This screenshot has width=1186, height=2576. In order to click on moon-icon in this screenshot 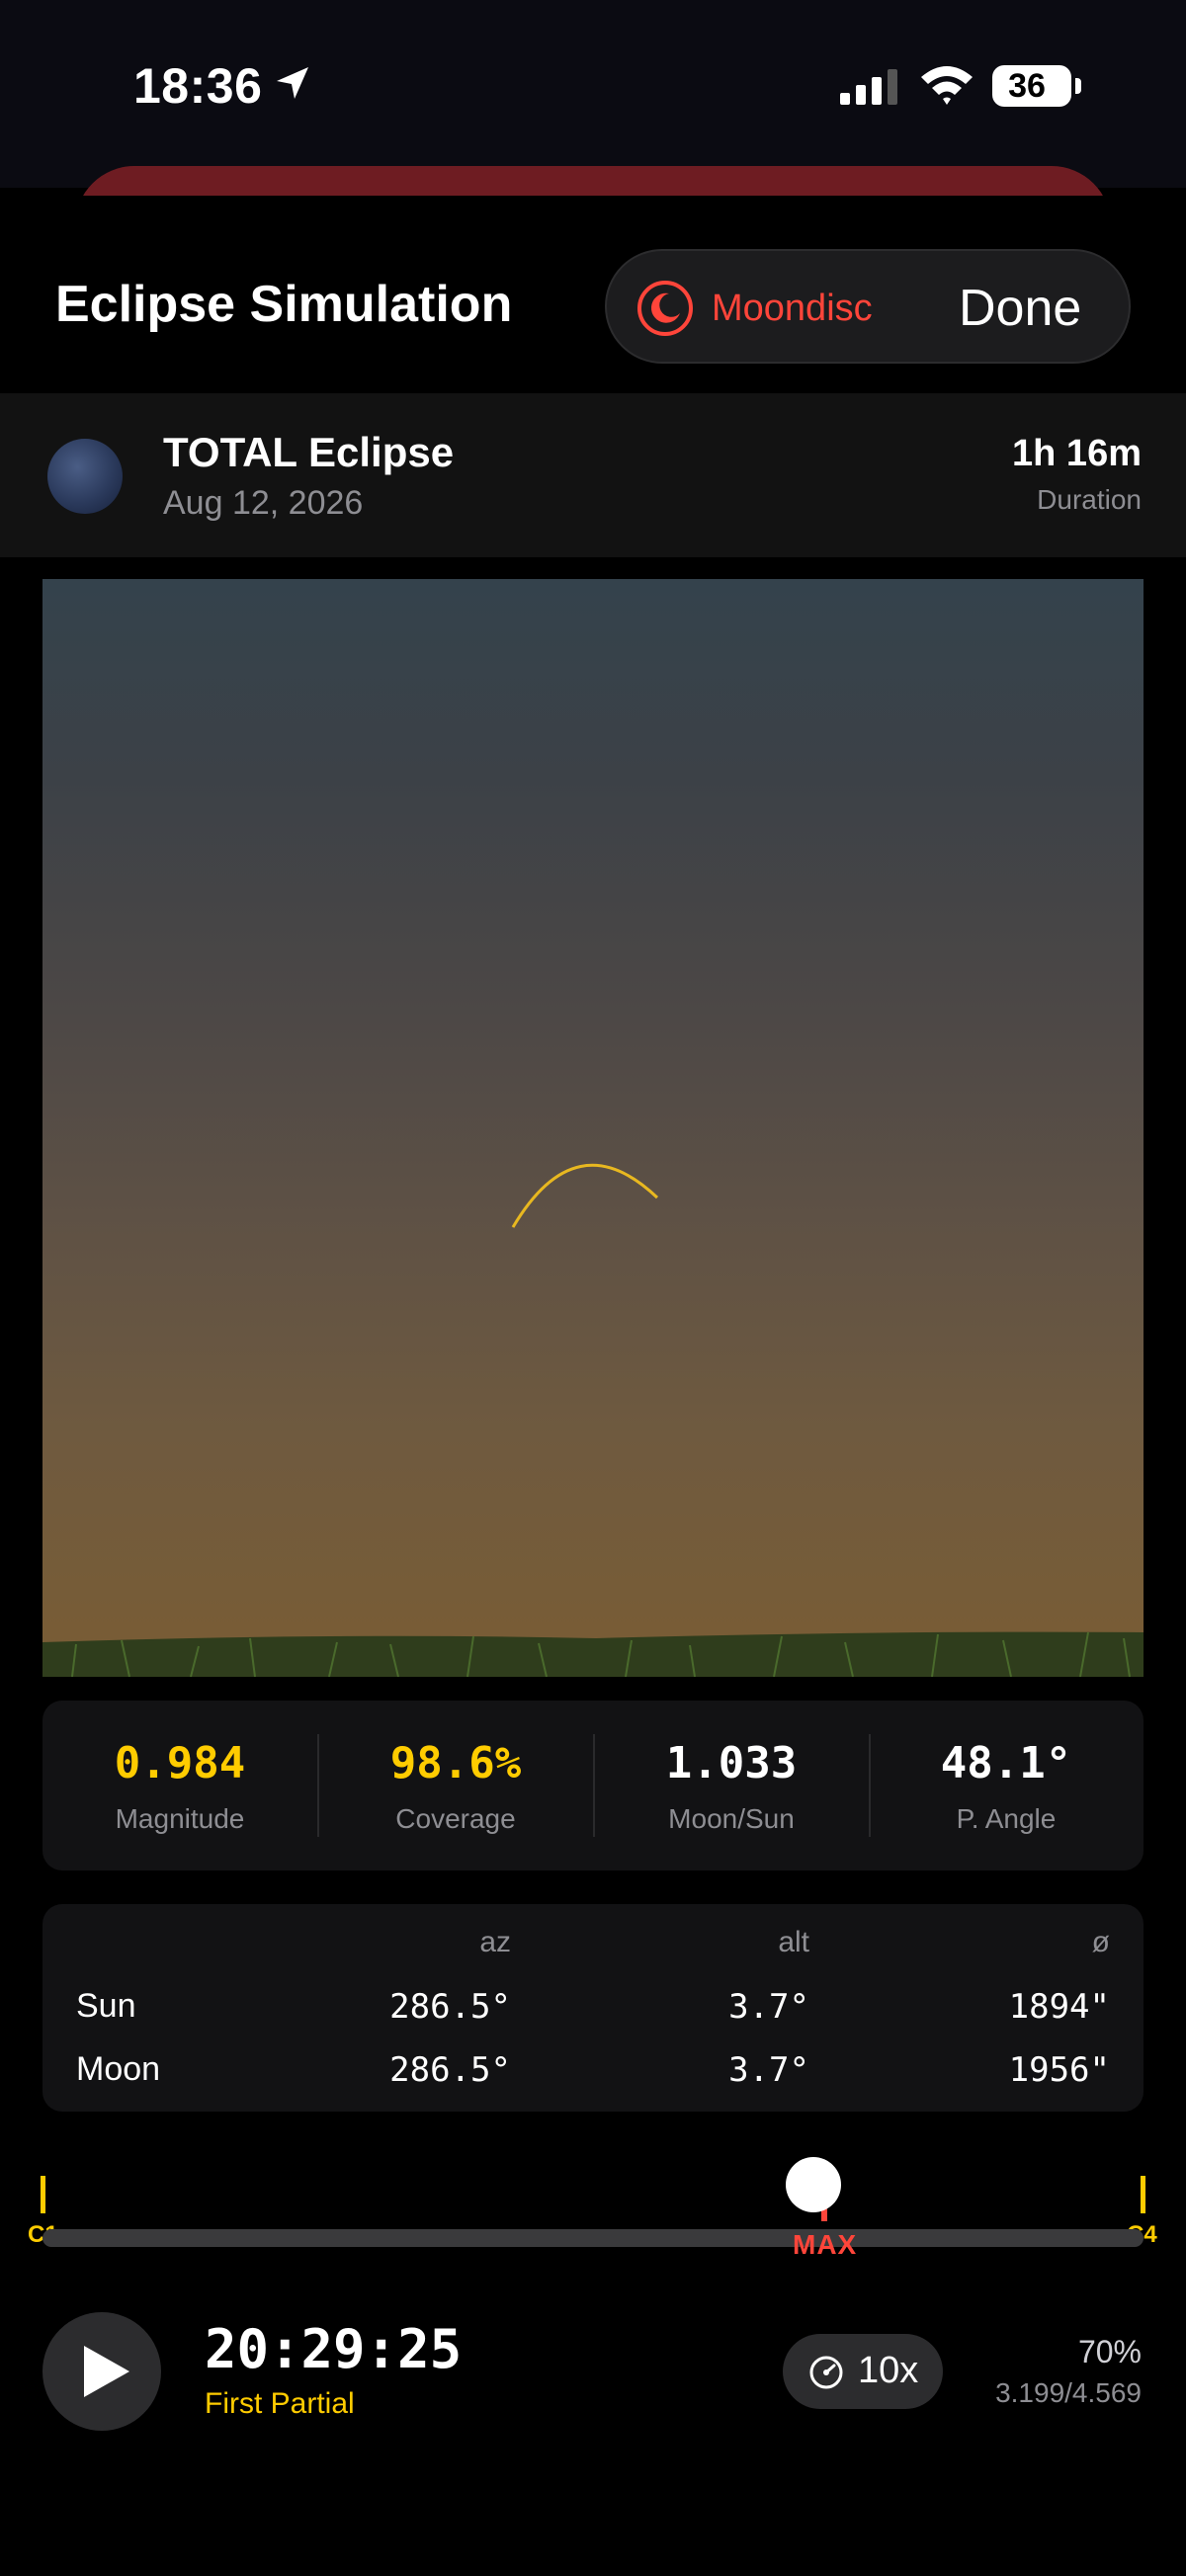, I will do `click(665, 308)`.